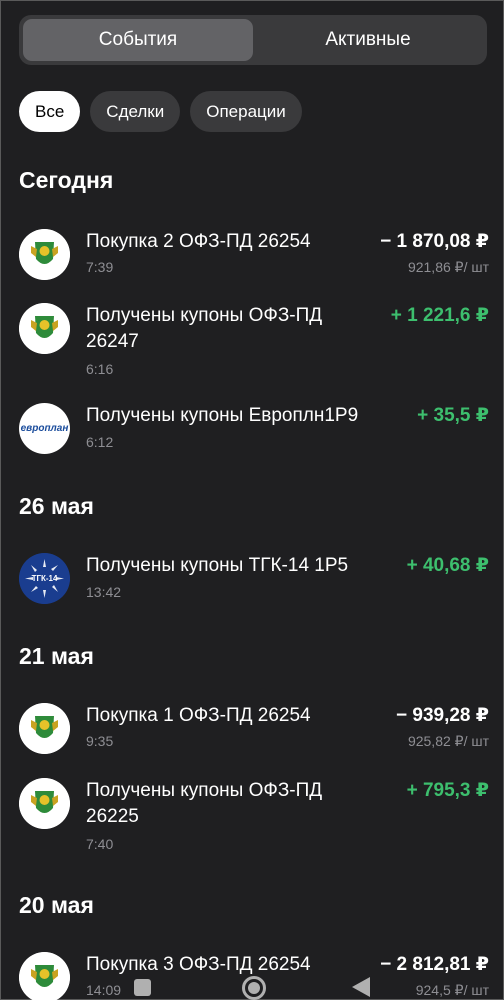 The height and width of the screenshot is (1000, 504). Describe the element at coordinates (198, 241) in the screenshot. I see `item-title: Покупка 2 ОФЗ-ПД 26254` at that location.